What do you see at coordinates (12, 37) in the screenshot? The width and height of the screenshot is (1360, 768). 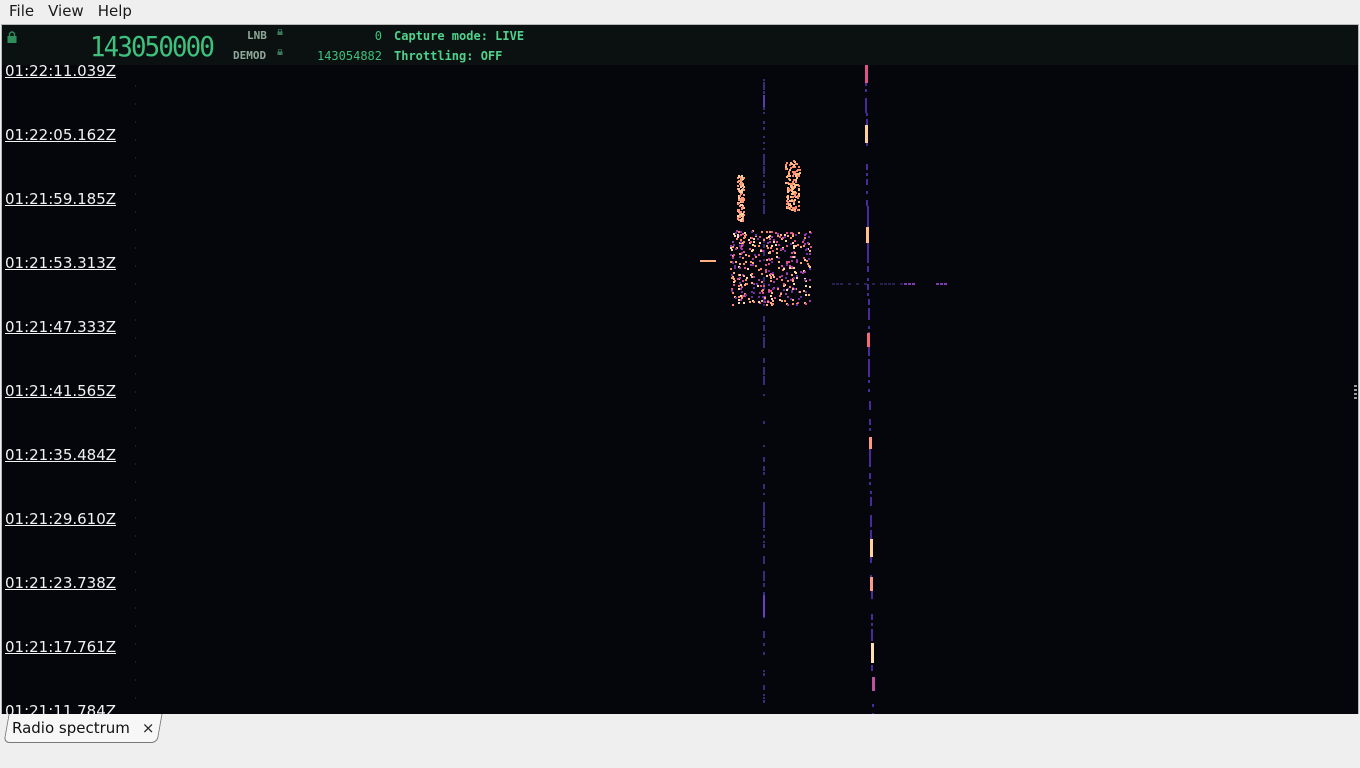 I see `lock-icon` at bounding box center [12, 37].